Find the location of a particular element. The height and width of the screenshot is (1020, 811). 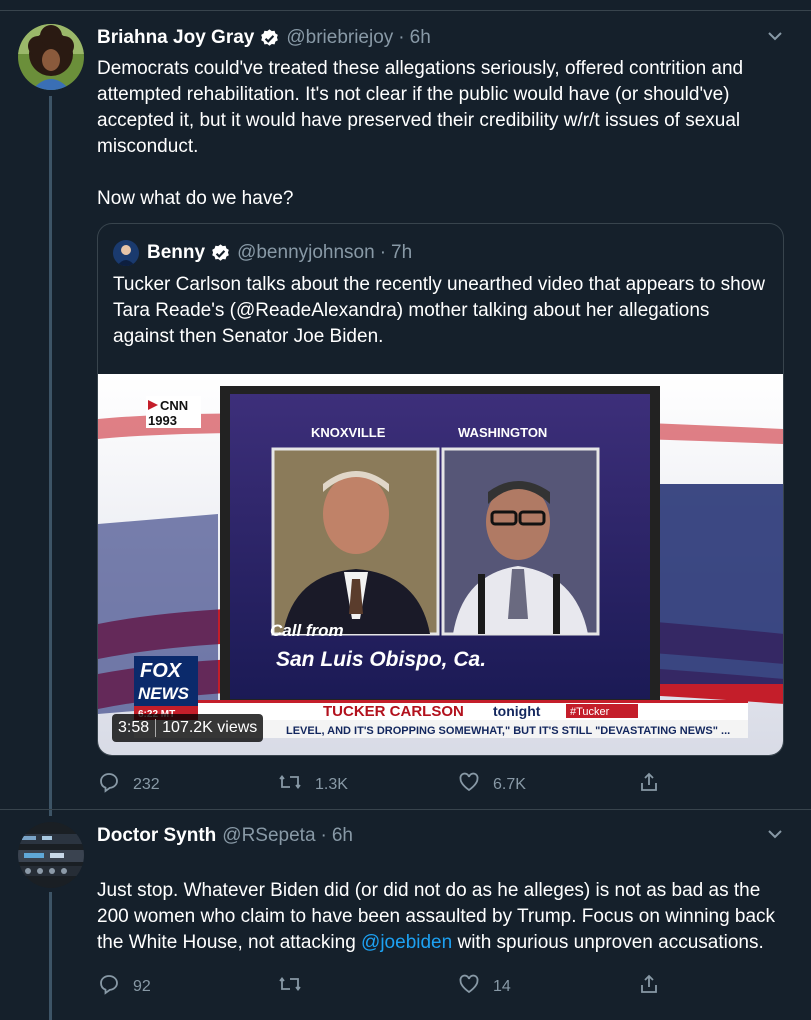

video-duration: 3:58 is located at coordinates (134, 727).